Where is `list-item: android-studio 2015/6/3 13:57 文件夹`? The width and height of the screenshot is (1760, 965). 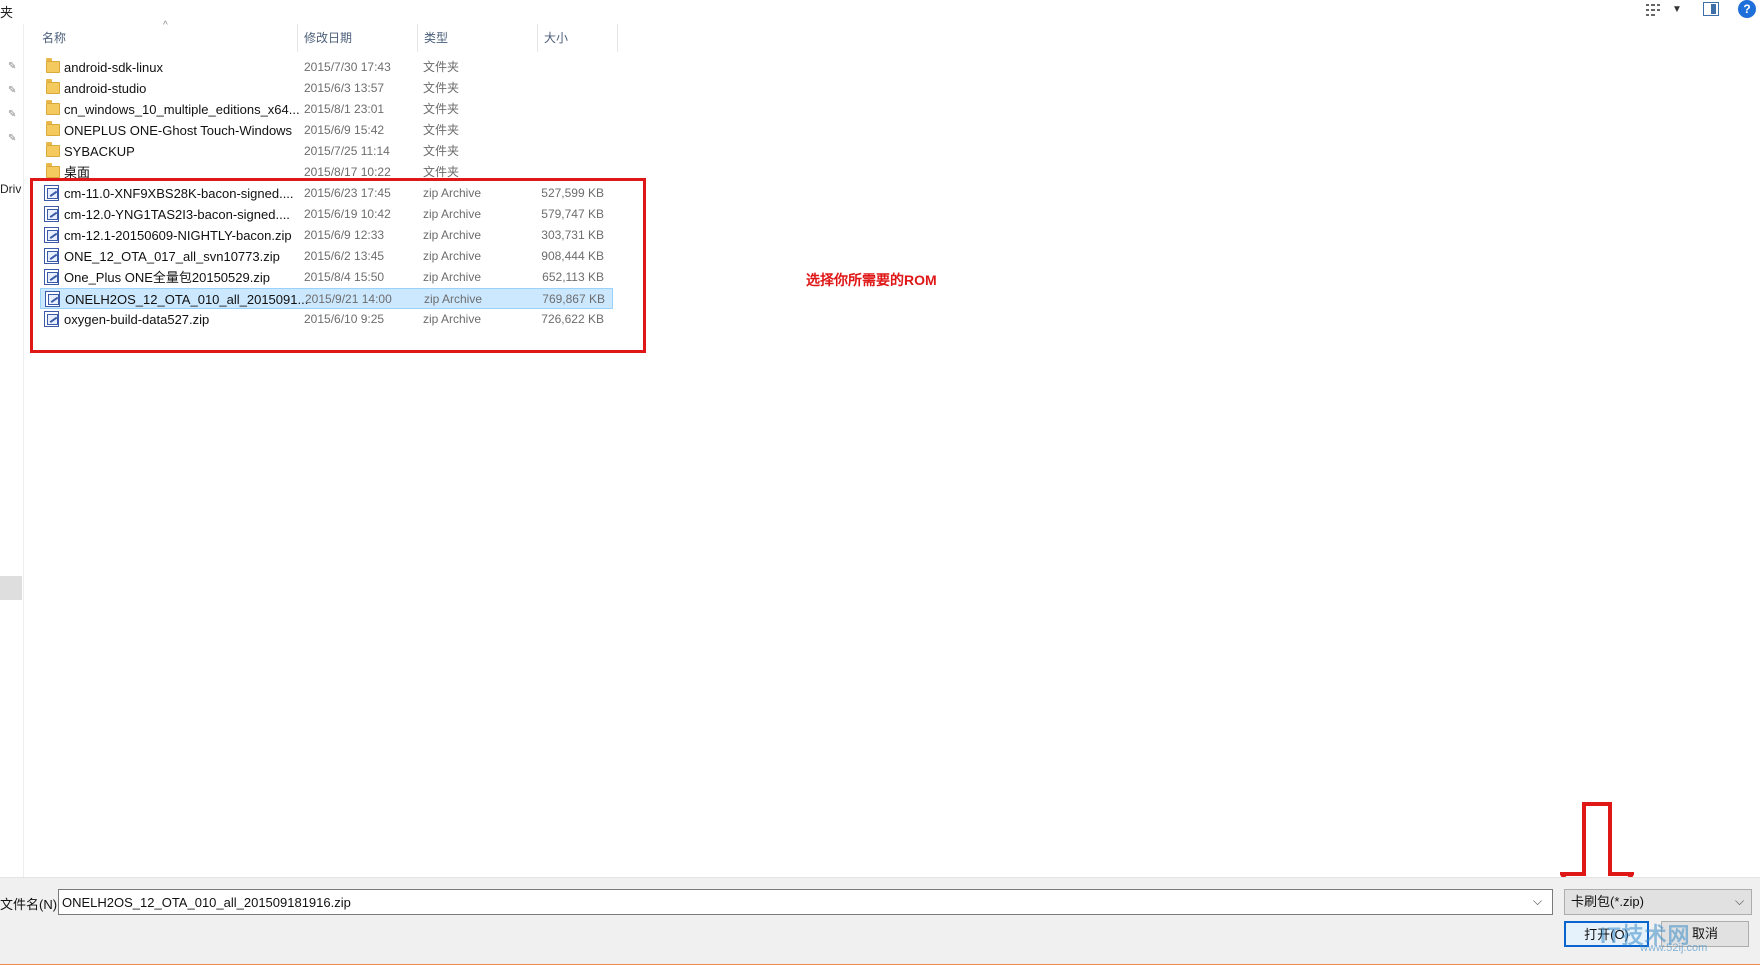 list-item: android-studio 2015/6/3 13:57 文件夹 is located at coordinates (326, 88).